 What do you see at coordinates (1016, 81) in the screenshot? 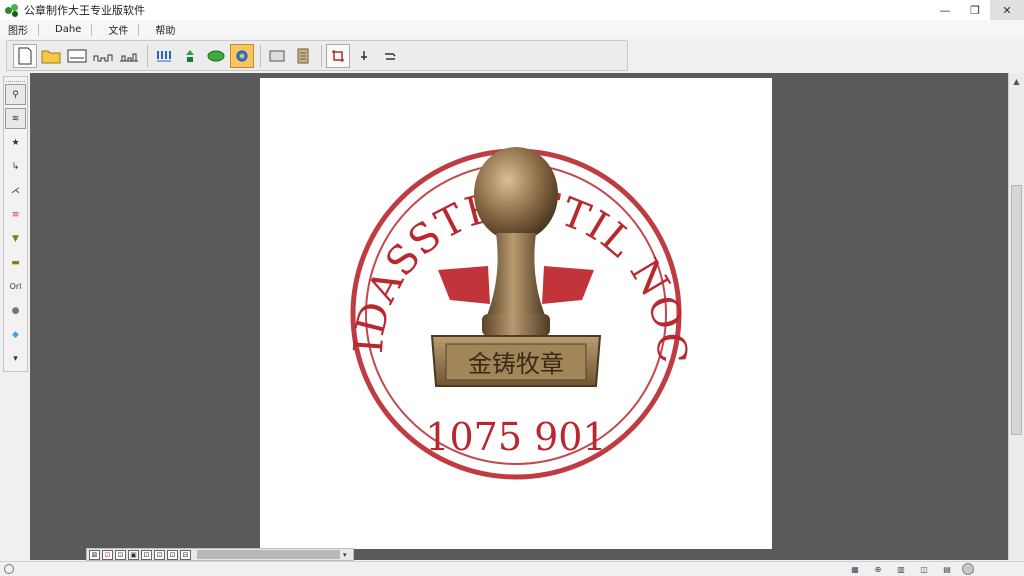
I see `scroll-up-icon: ▲` at bounding box center [1016, 81].